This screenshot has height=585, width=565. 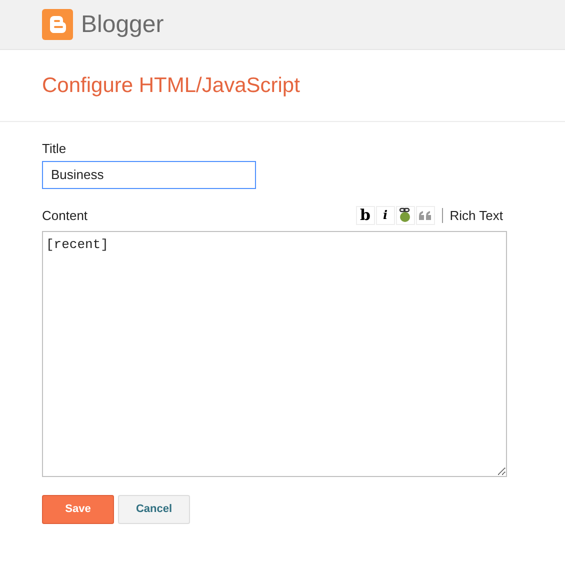 I want to click on brand-name: Blogger, so click(x=122, y=25).